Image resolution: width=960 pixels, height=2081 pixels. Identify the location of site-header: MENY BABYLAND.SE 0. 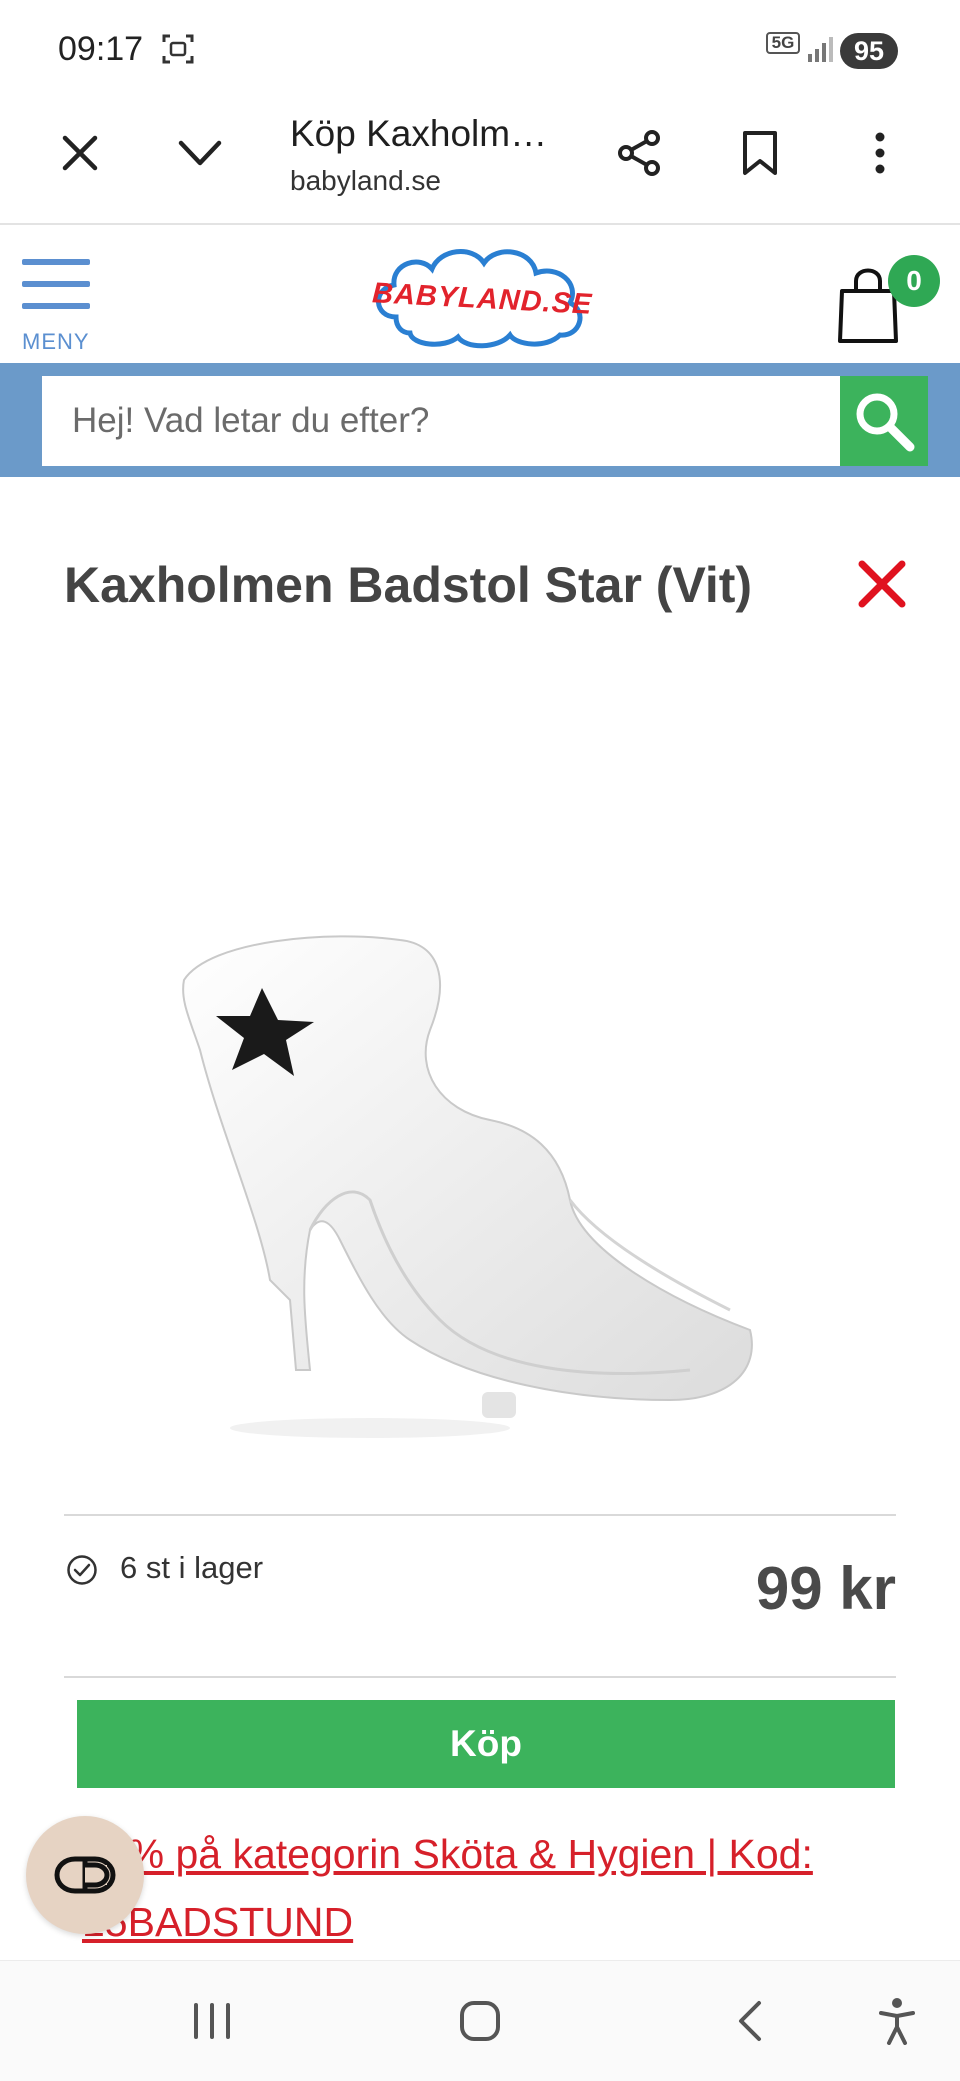
(480, 294).